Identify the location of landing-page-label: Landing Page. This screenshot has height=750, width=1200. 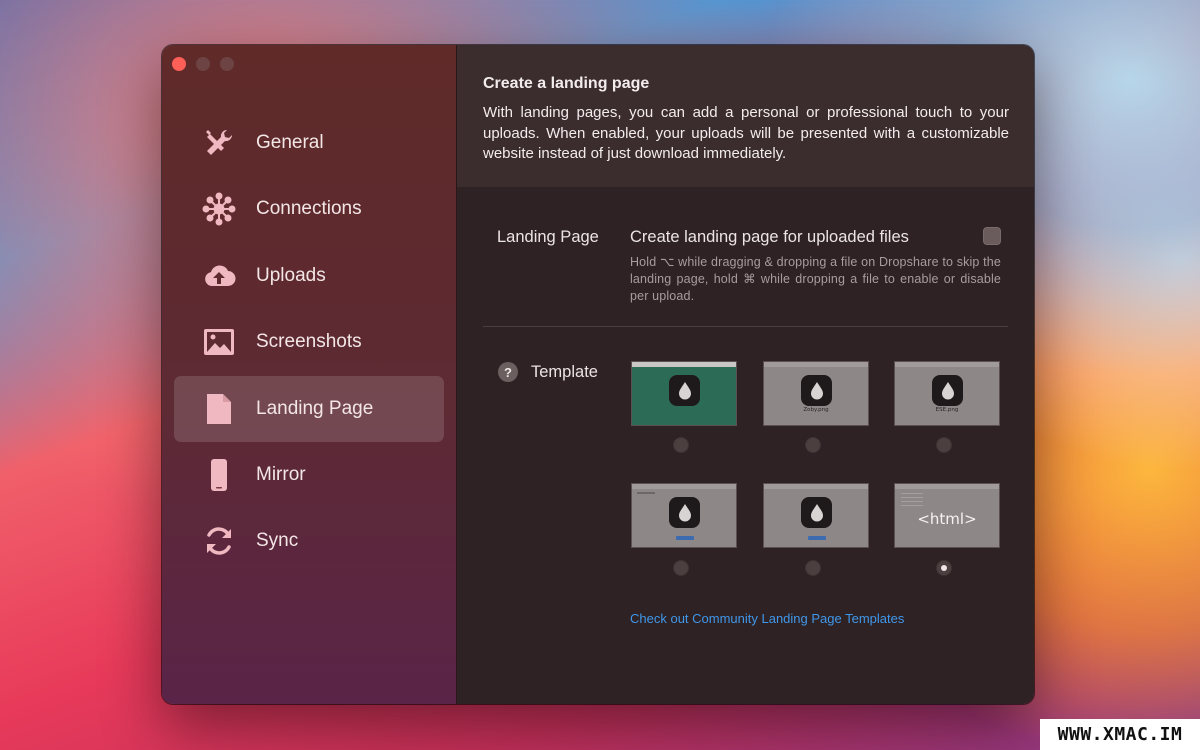
(548, 237).